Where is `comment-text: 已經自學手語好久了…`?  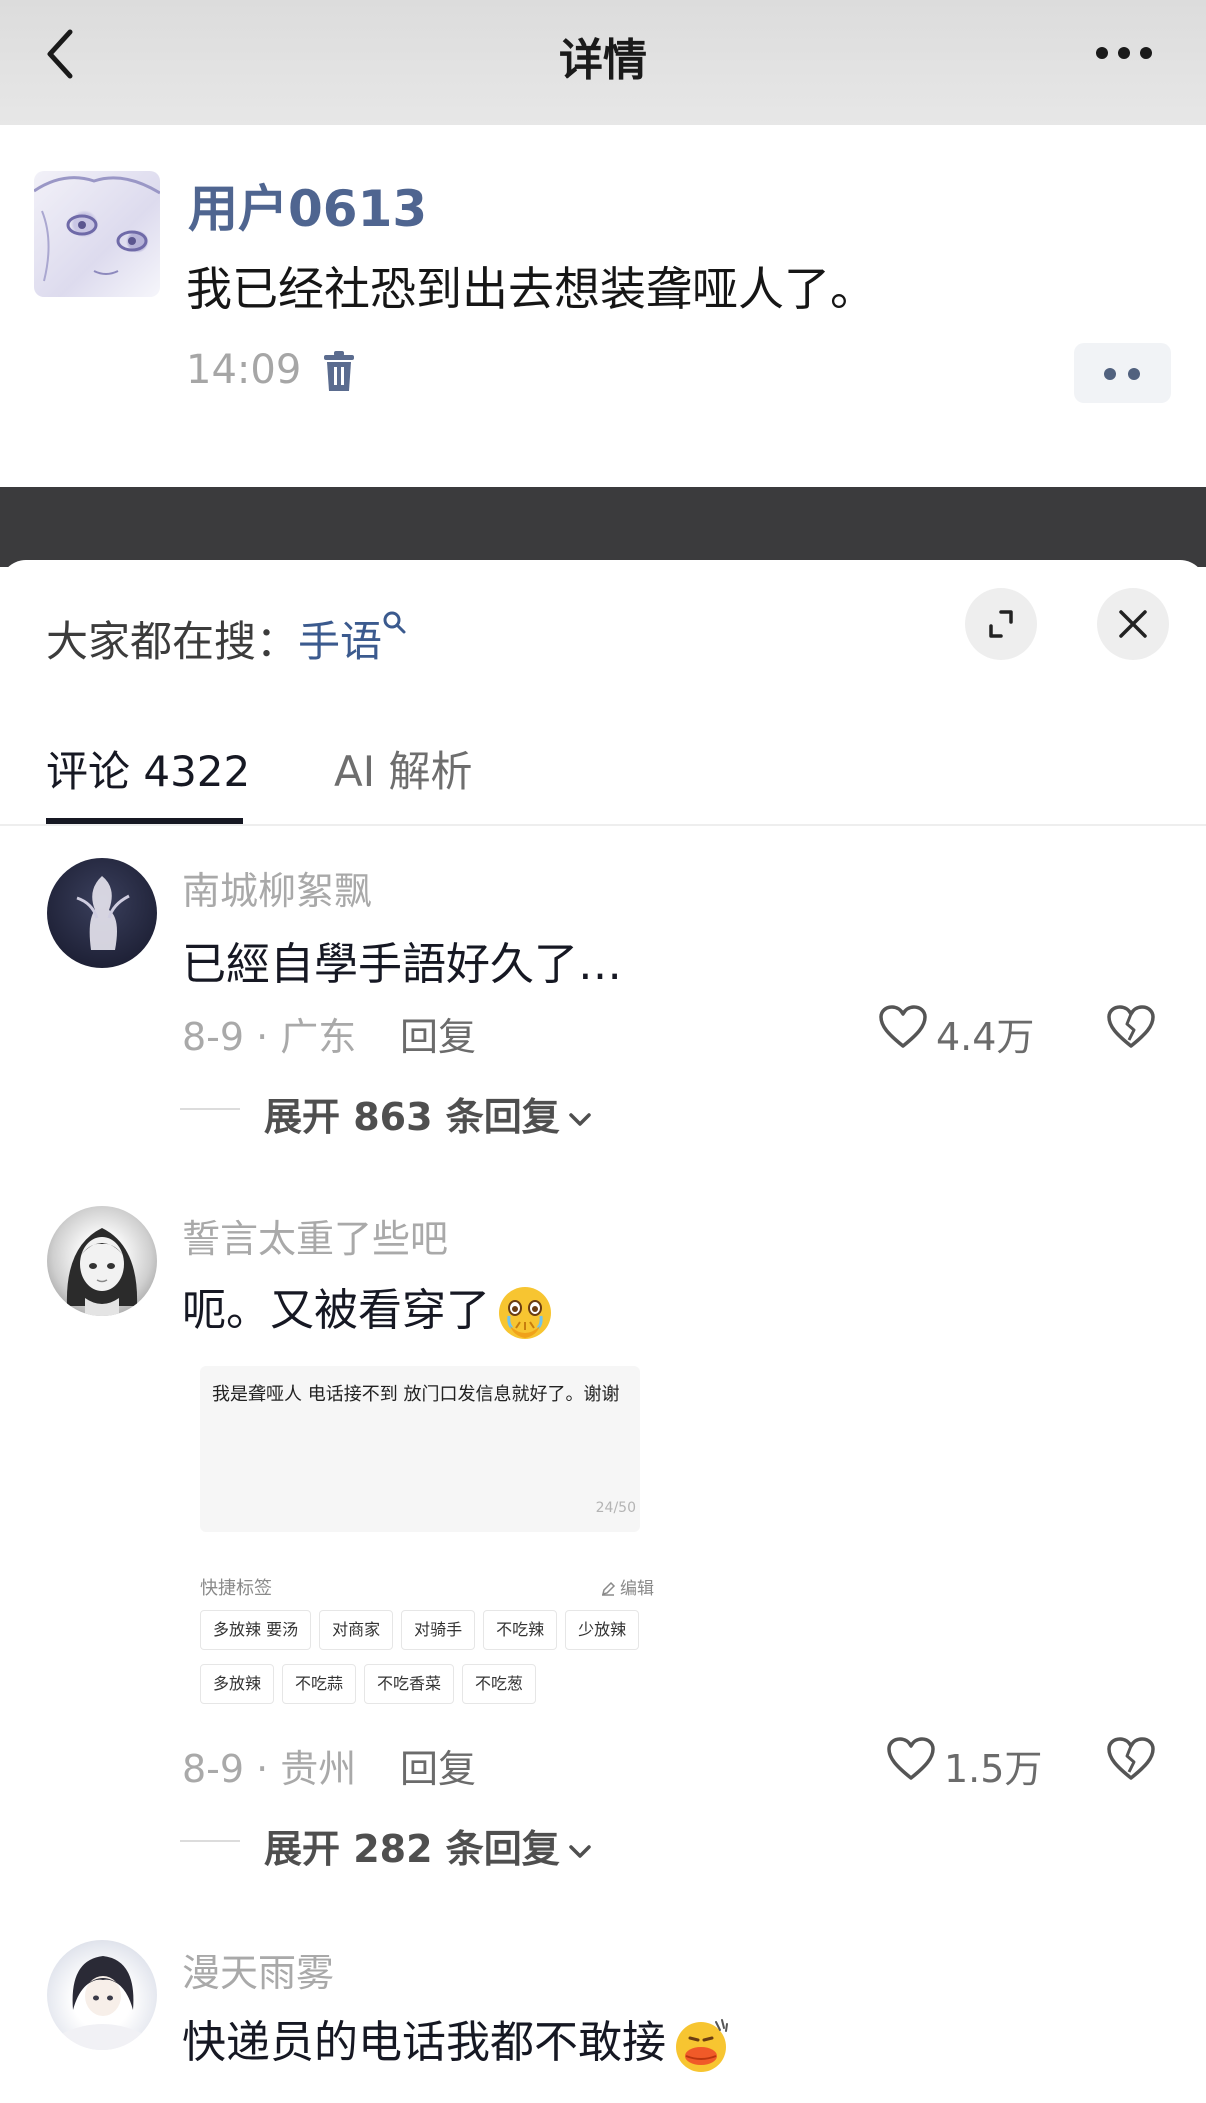
comment-text: 已經自學手語好久了… is located at coordinates (402, 964).